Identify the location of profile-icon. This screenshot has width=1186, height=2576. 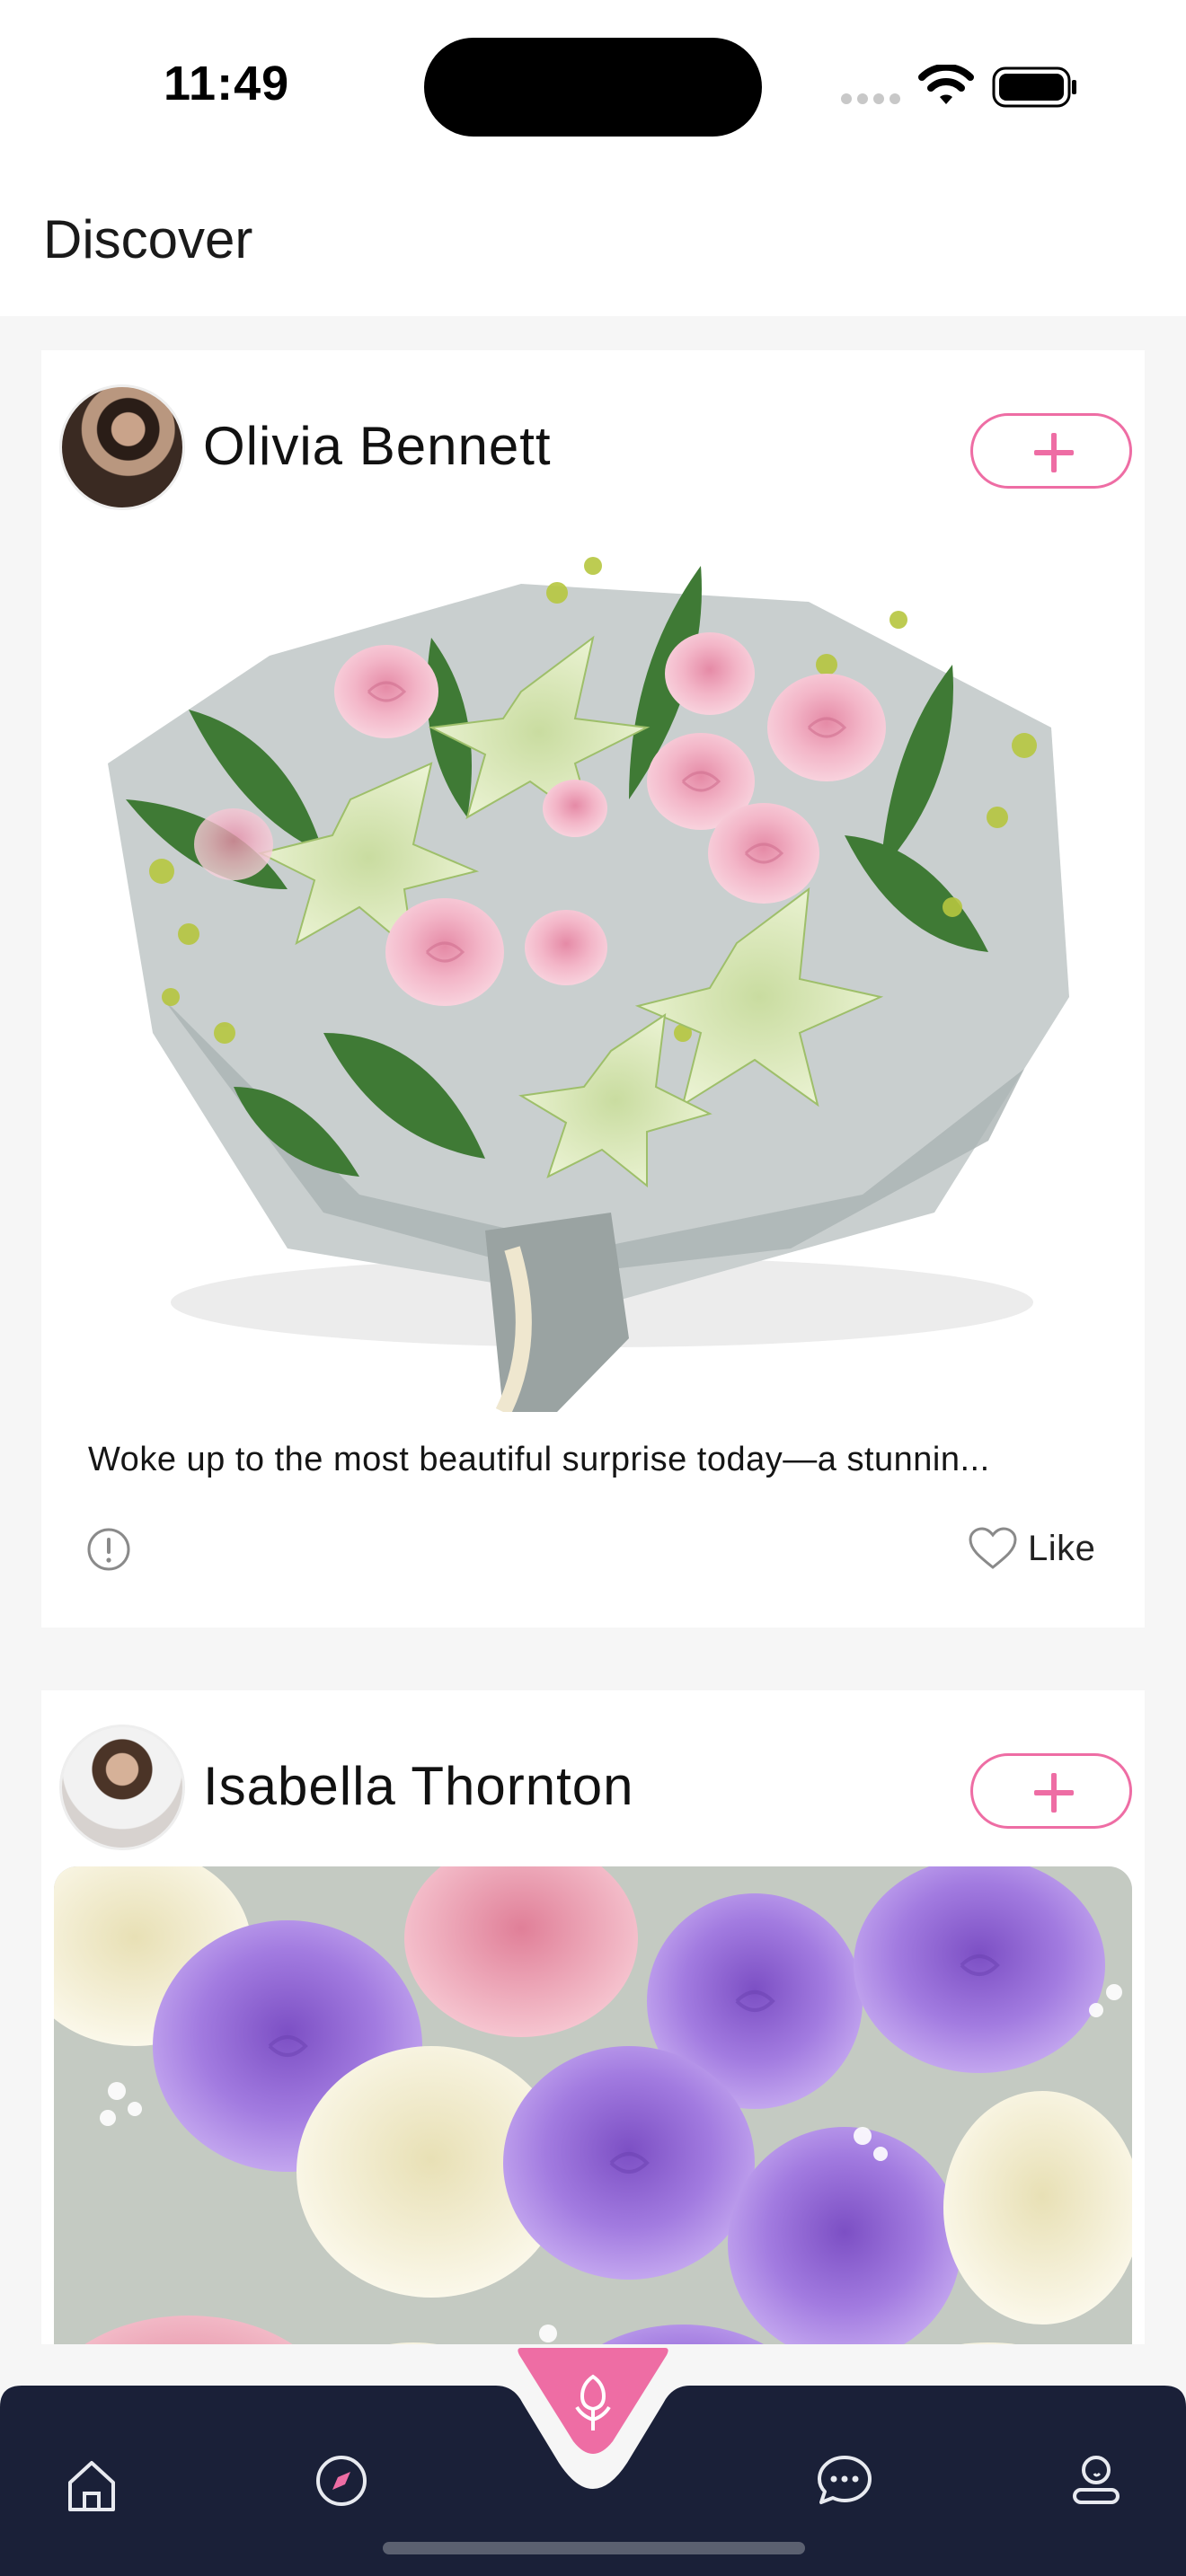
(1096, 2479).